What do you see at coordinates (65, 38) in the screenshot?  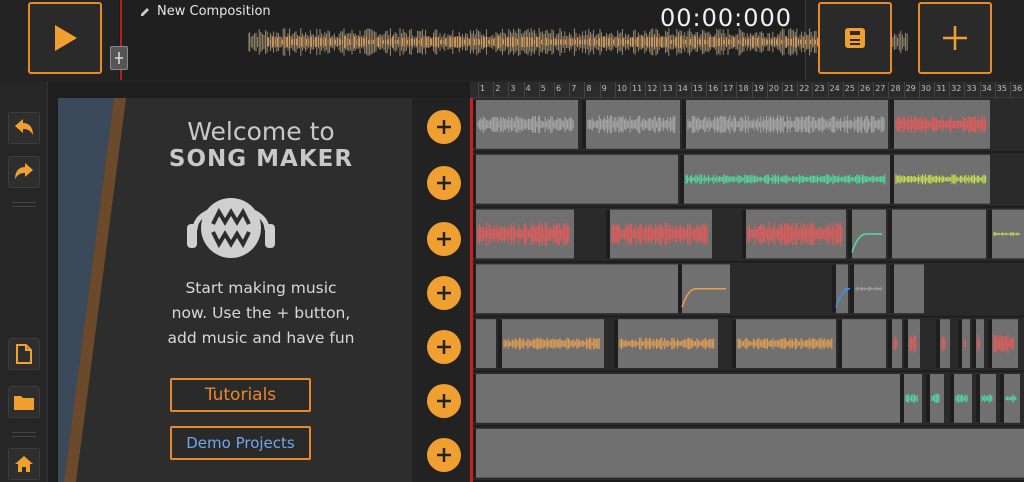 I see `play-button` at bounding box center [65, 38].